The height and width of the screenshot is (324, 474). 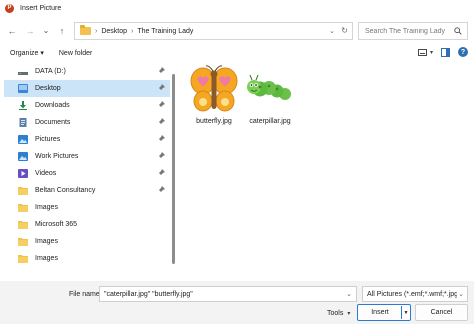 I want to click on back-button: ←, so click(x=12, y=30).